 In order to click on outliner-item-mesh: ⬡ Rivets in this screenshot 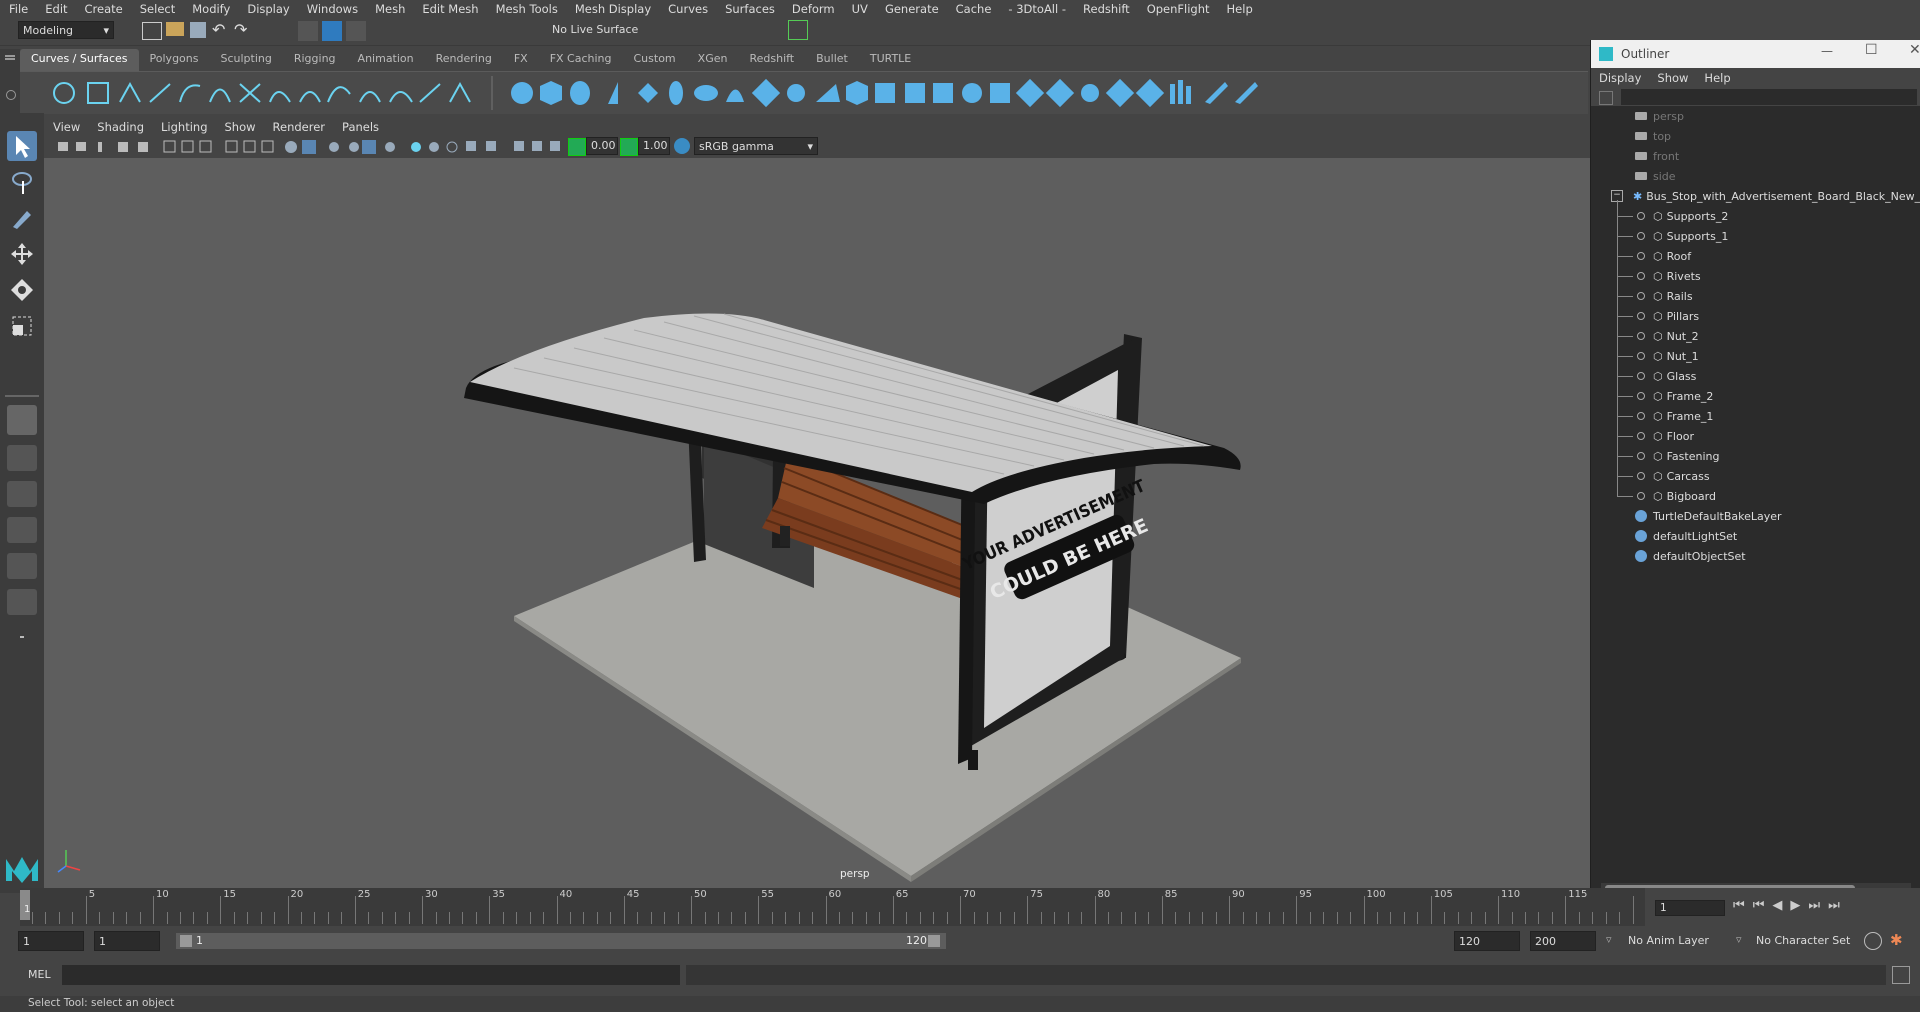, I will do `click(1659, 276)`.